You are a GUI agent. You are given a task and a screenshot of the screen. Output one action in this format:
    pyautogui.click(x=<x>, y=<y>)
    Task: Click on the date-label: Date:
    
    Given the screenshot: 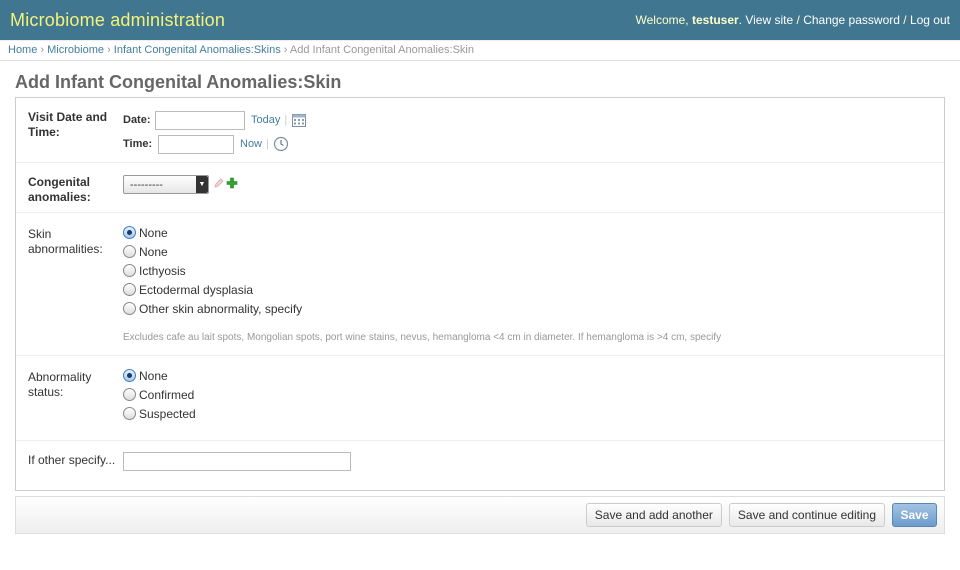 What is the action you would take?
    pyautogui.click(x=137, y=120)
    